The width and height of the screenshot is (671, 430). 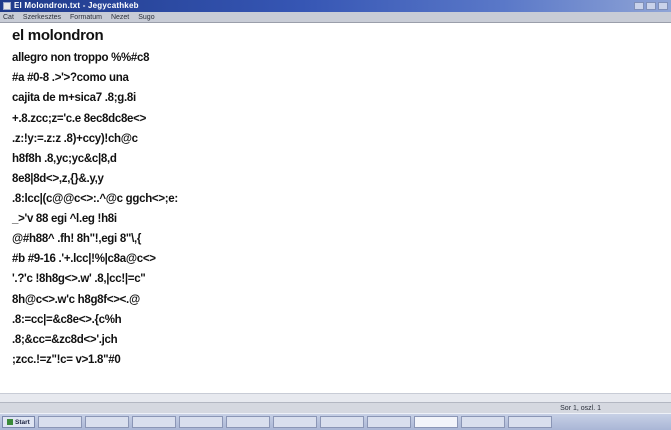 What do you see at coordinates (22, 422) in the screenshot?
I see `start-label: Start` at bounding box center [22, 422].